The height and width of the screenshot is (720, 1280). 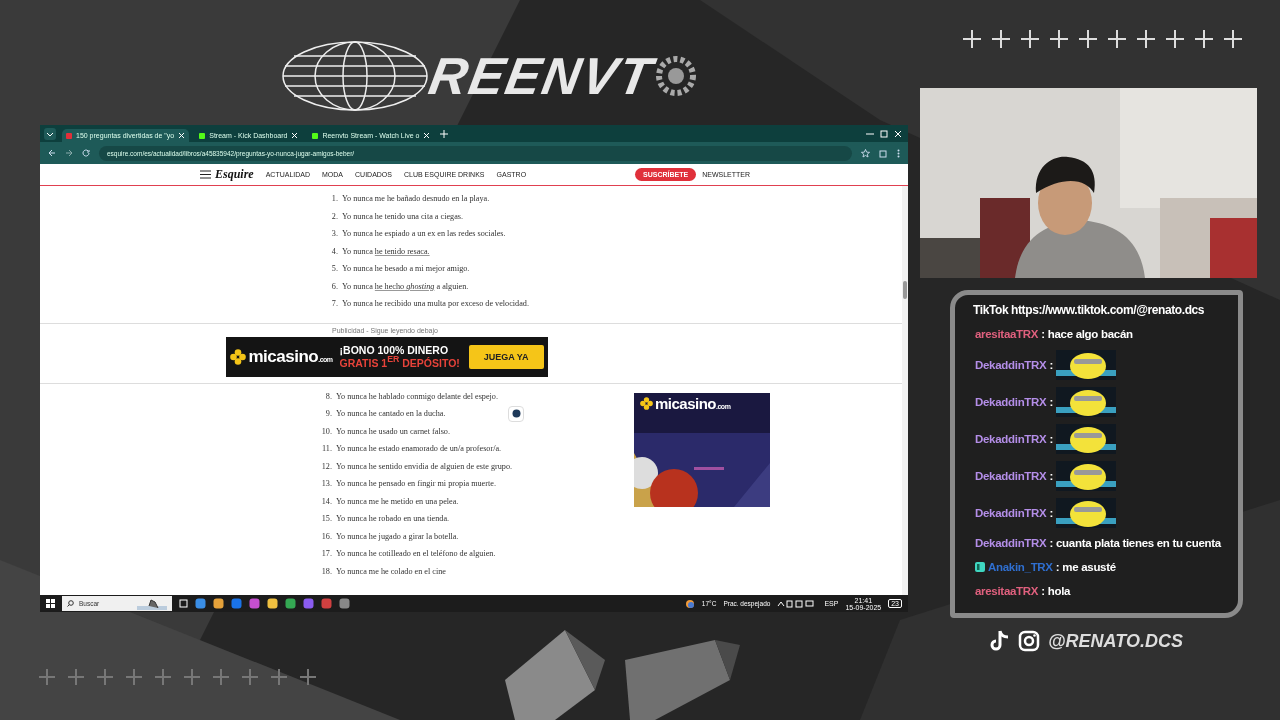 What do you see at coordinates (234, 174) in the screenshot?
I see `site-logo: Esquire` at bounding box center [234, 174].